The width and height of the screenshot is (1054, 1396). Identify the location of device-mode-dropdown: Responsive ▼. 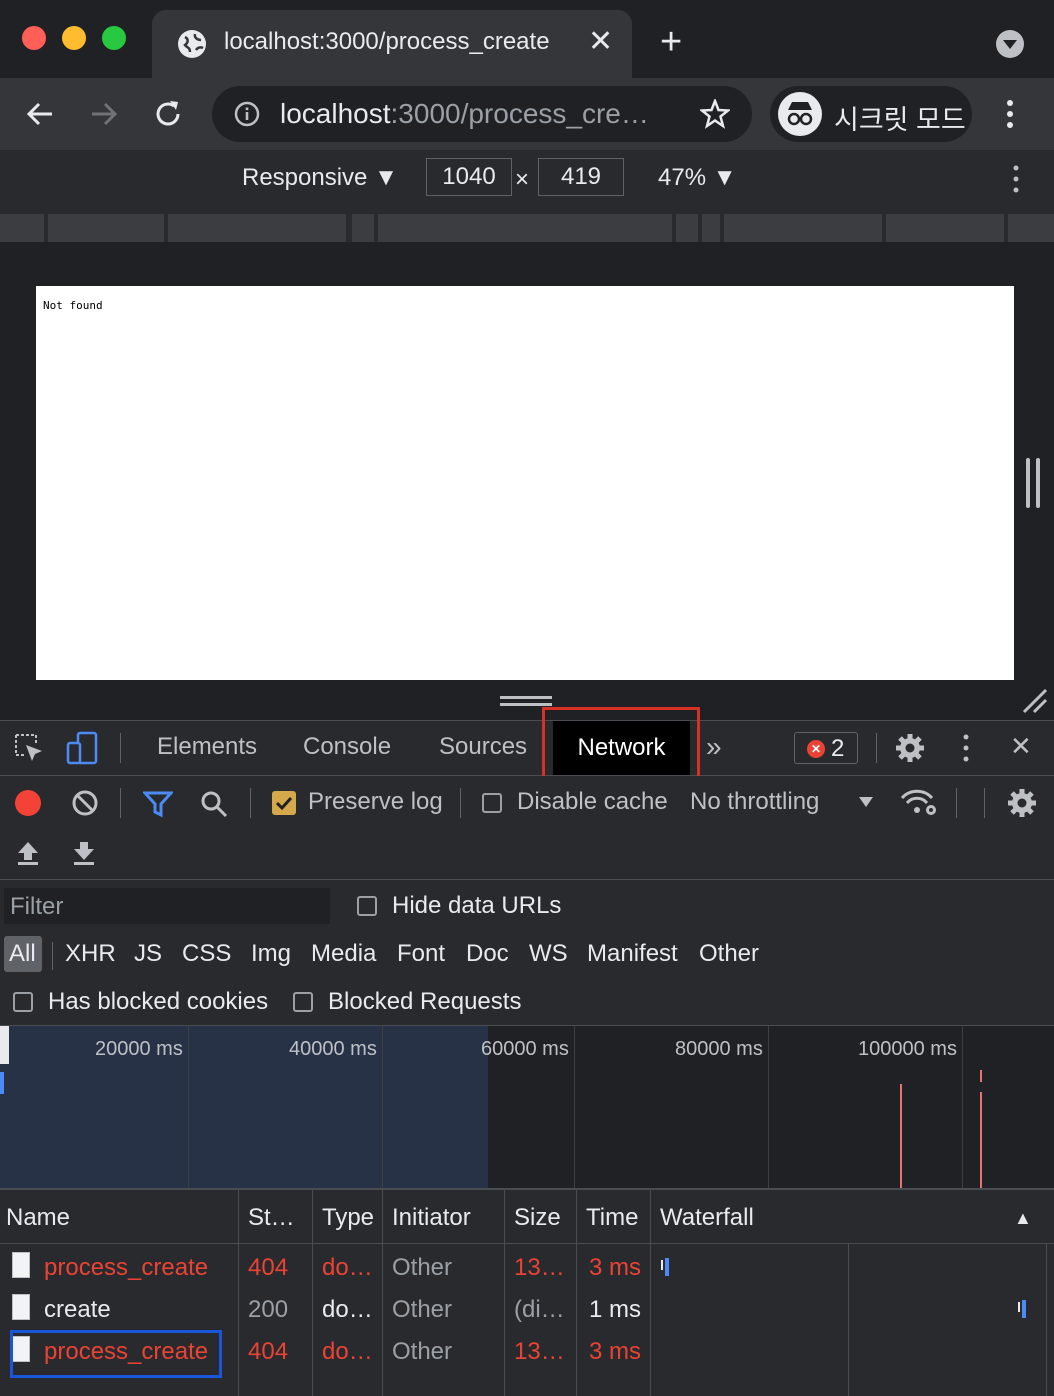
(320, 178).